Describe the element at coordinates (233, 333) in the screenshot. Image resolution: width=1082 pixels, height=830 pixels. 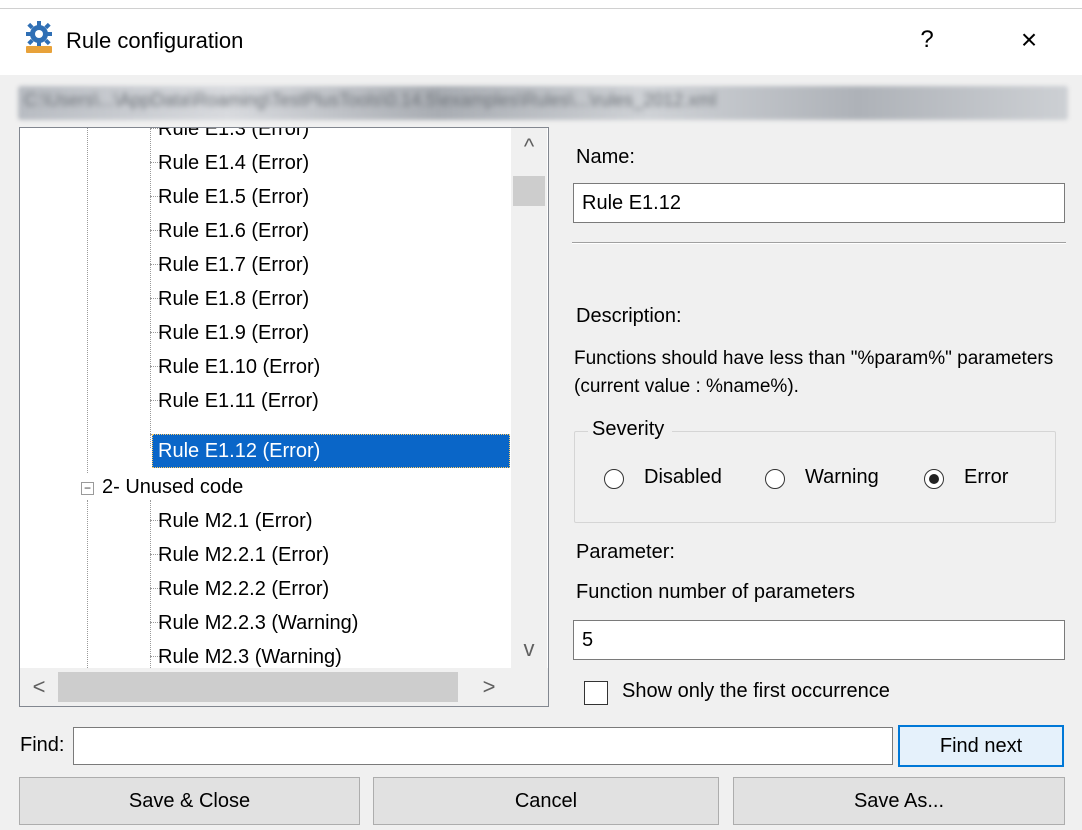
I see `tree-item-rule: Rule E1.9 (Error)` at that location.